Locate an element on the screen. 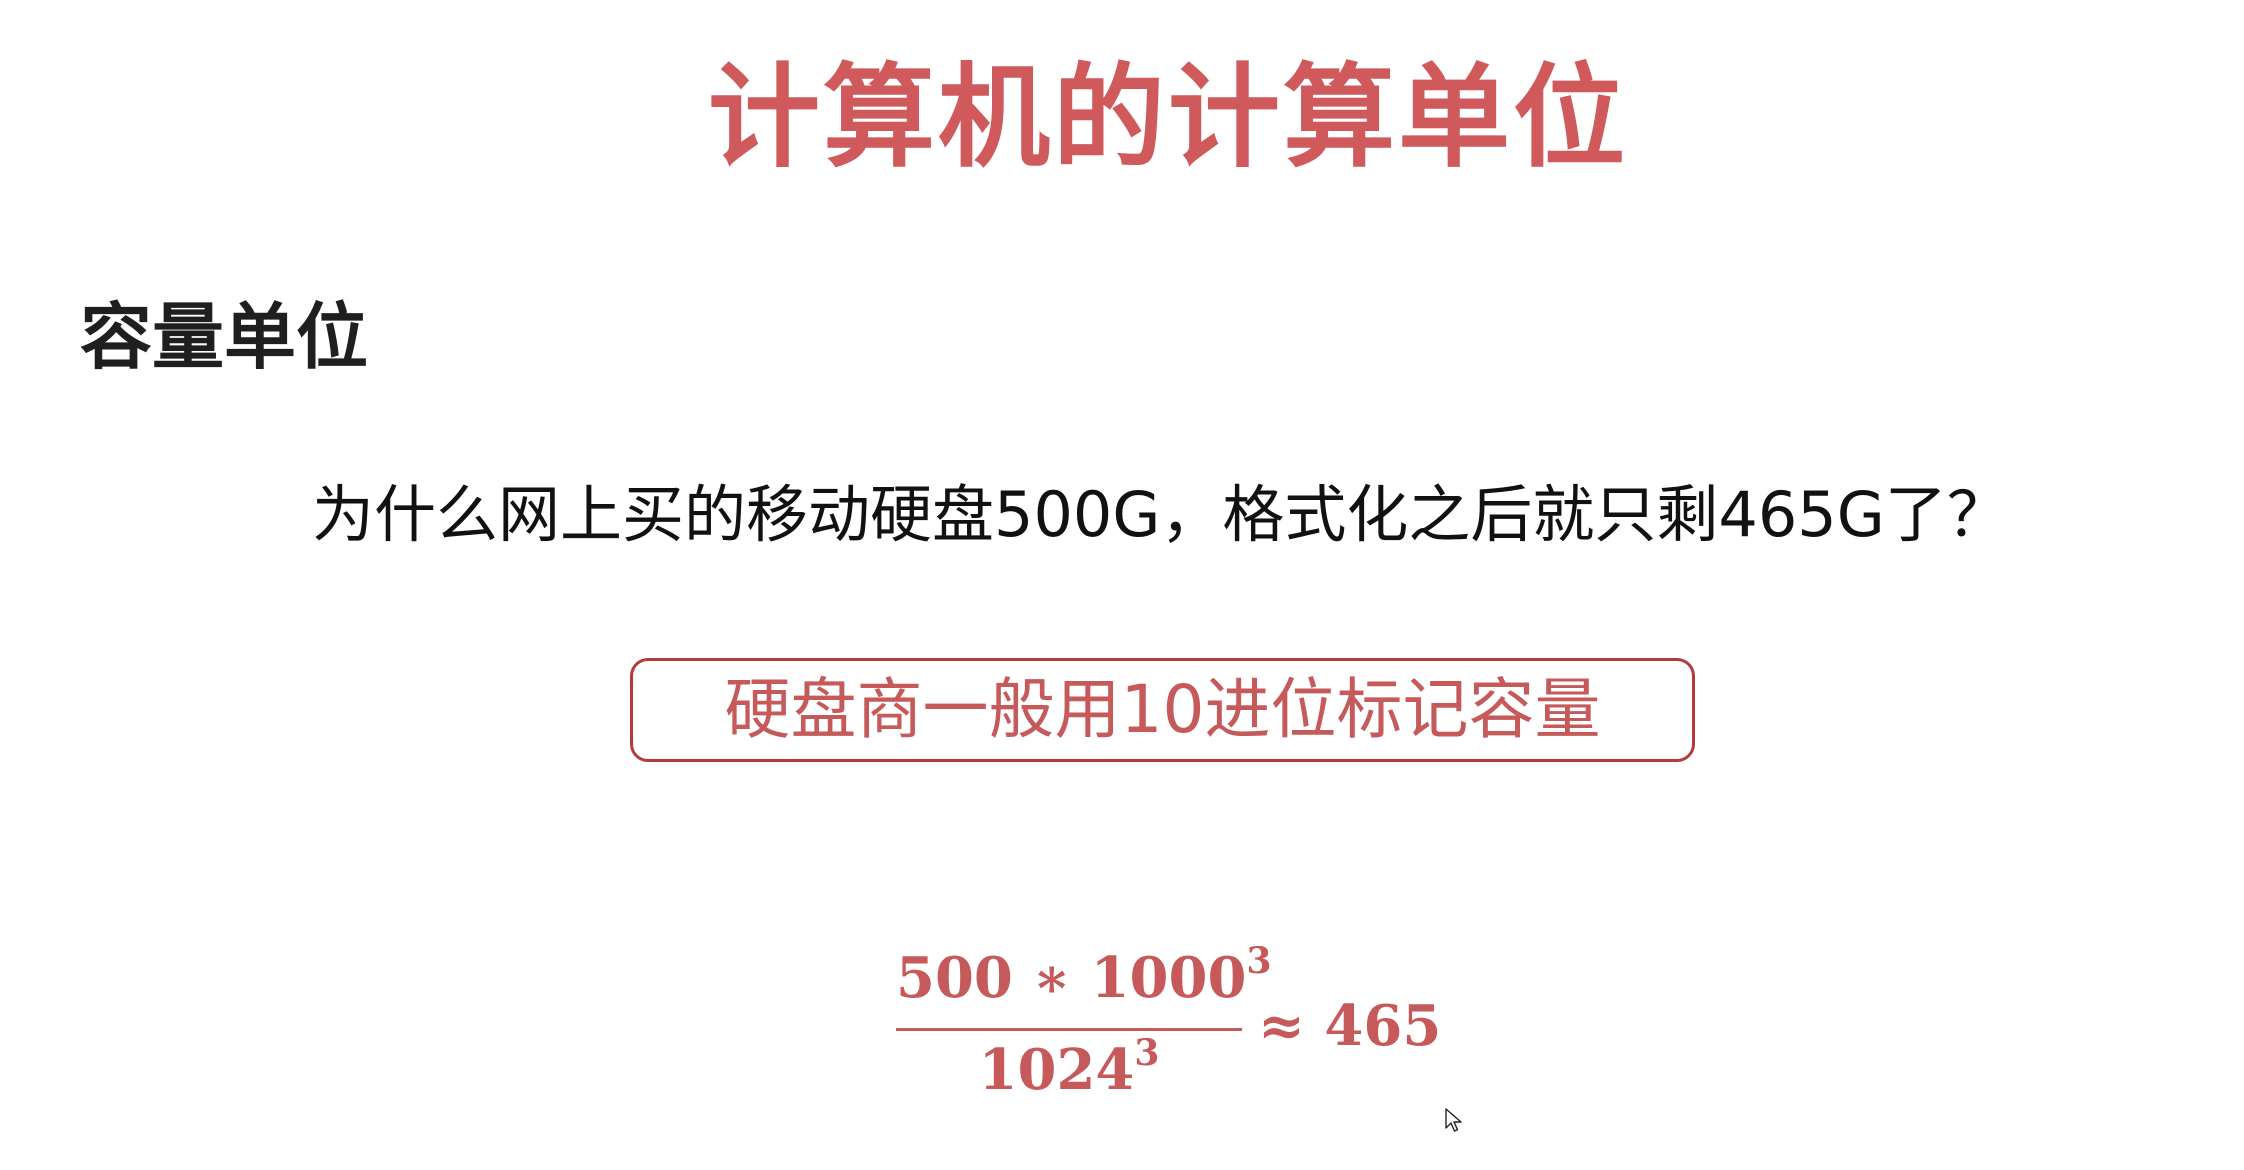 This screenshot has width=2244, height=1170. slide-title: 计算机的计算单位 is located at coordinates (1168, 118).